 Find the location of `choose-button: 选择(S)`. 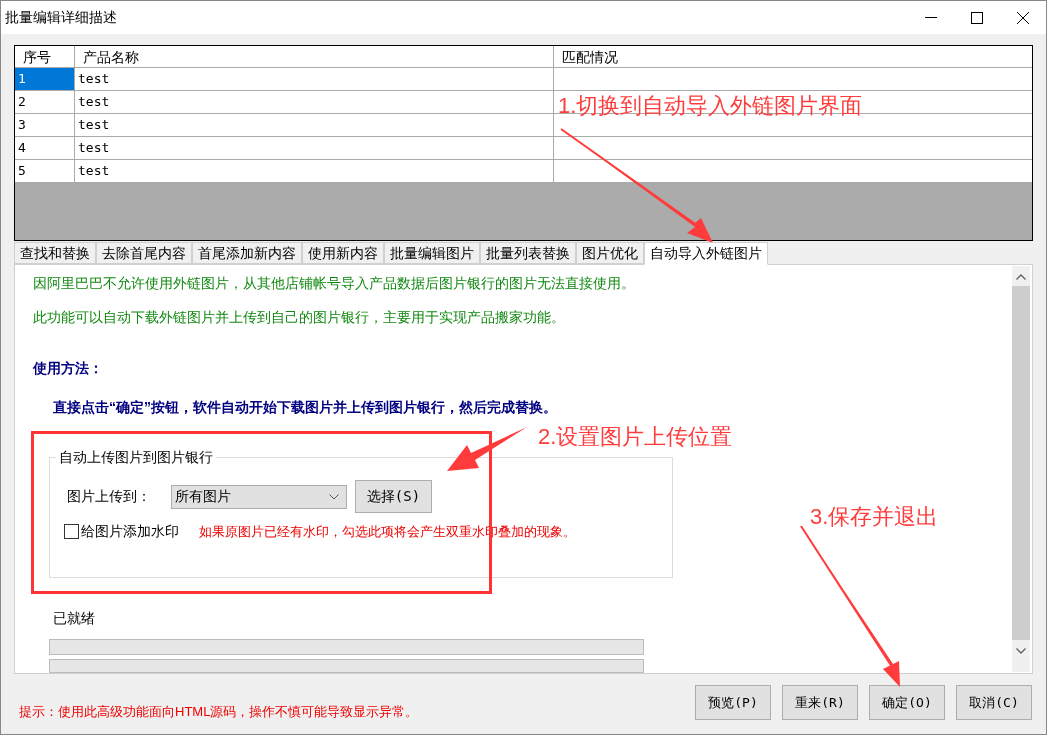

choose-button: 选择(S) is located at coordinates (393, 496).